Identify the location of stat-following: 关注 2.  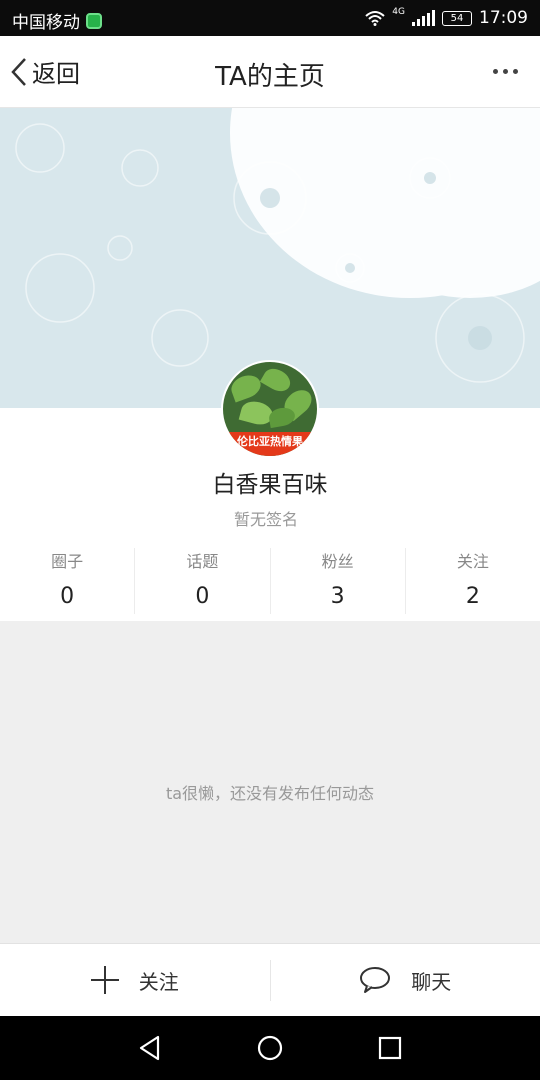
(473, 581).